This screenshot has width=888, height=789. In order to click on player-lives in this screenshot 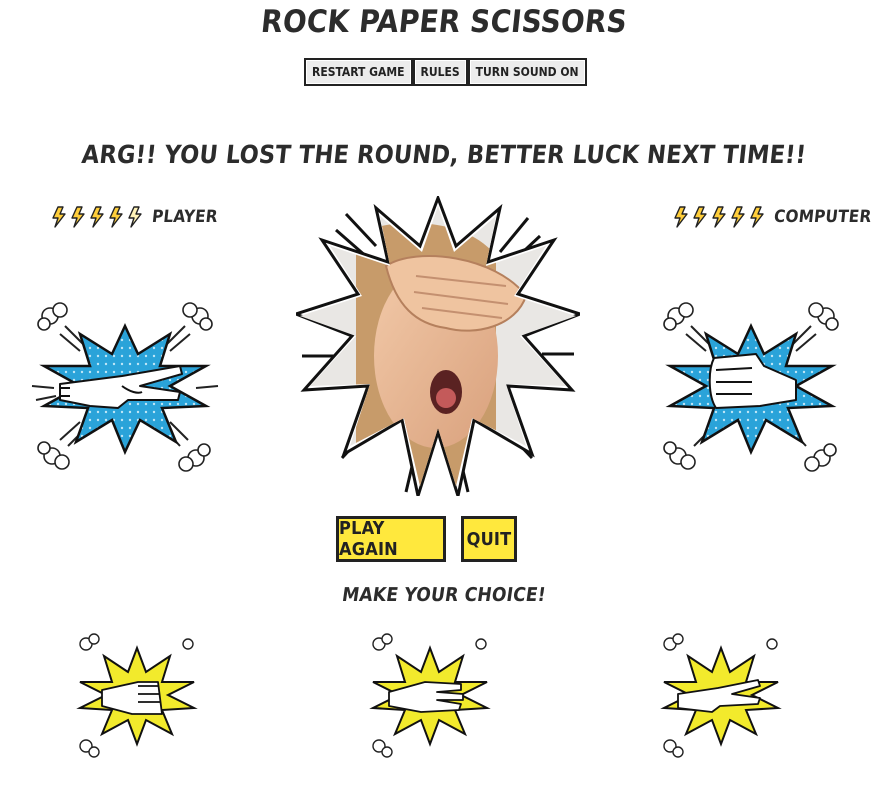, I will do `click(97, 217)`.